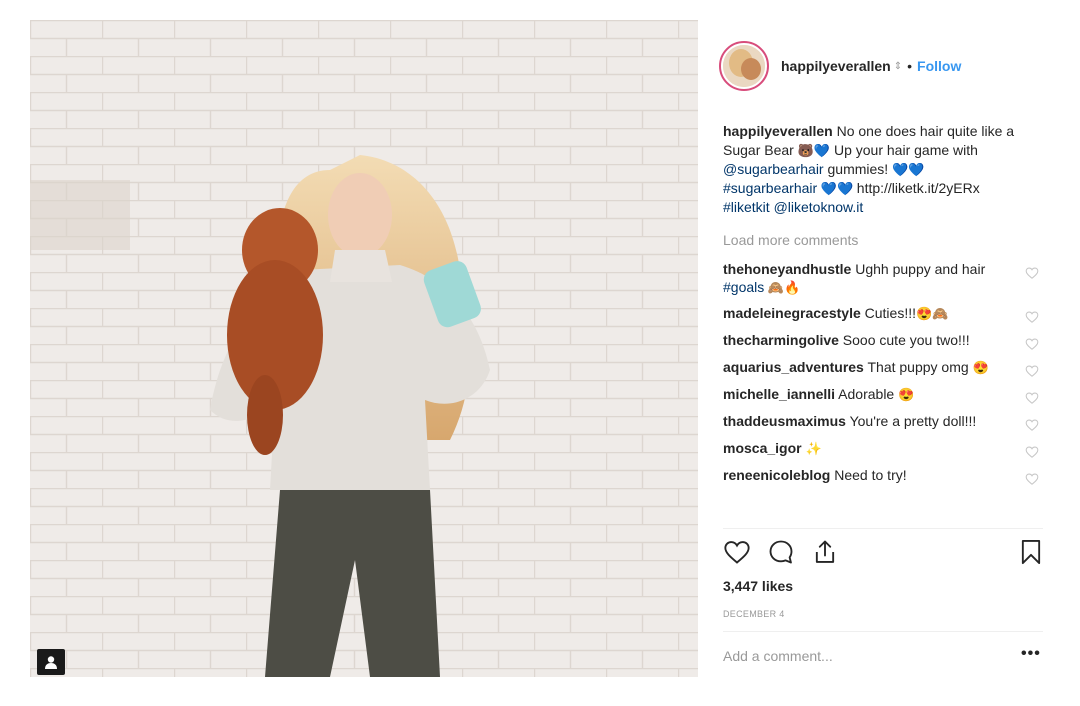 The width and height of the screenshot is (1080, 706). Describe the element at coordinates (787, 269) in the screenshot. I see `comment-author: thehoneyandhustle` at that location.